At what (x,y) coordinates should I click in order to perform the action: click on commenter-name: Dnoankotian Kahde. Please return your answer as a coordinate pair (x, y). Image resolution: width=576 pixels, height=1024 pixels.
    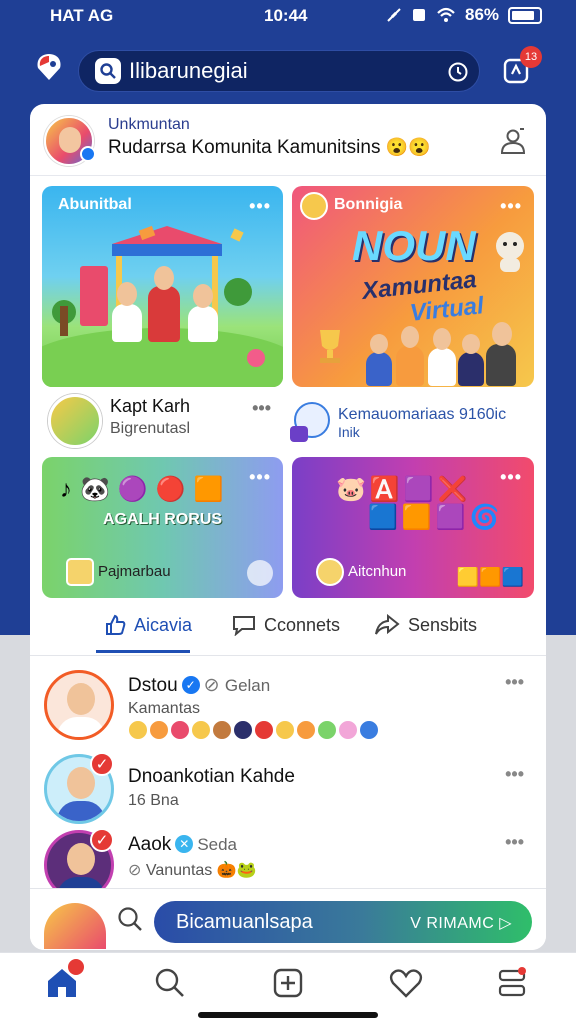
    Looking at the image, I should click on (211, 776).